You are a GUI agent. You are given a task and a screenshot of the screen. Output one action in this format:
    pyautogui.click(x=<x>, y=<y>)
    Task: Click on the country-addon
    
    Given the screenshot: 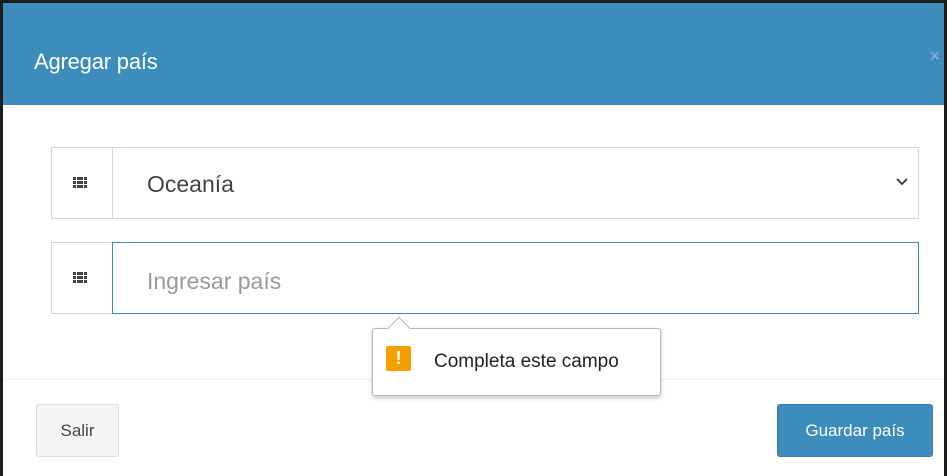 What is the action you would take?
    pyautogui.click(x=82, y=278)
    